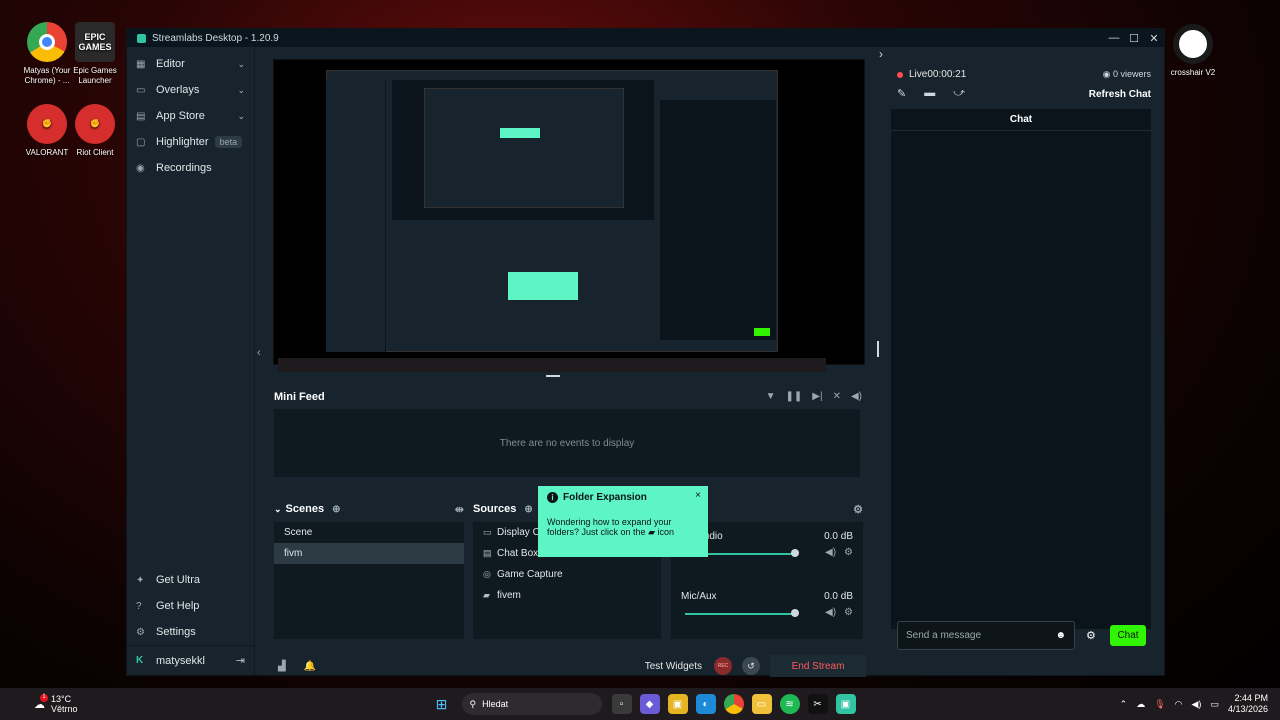  What do you see at coordinates (190, 580) in the screenshot?
I see `sidebar-item-get-ultra: ✦ Get Ultra` at bounding box center [190, 580].